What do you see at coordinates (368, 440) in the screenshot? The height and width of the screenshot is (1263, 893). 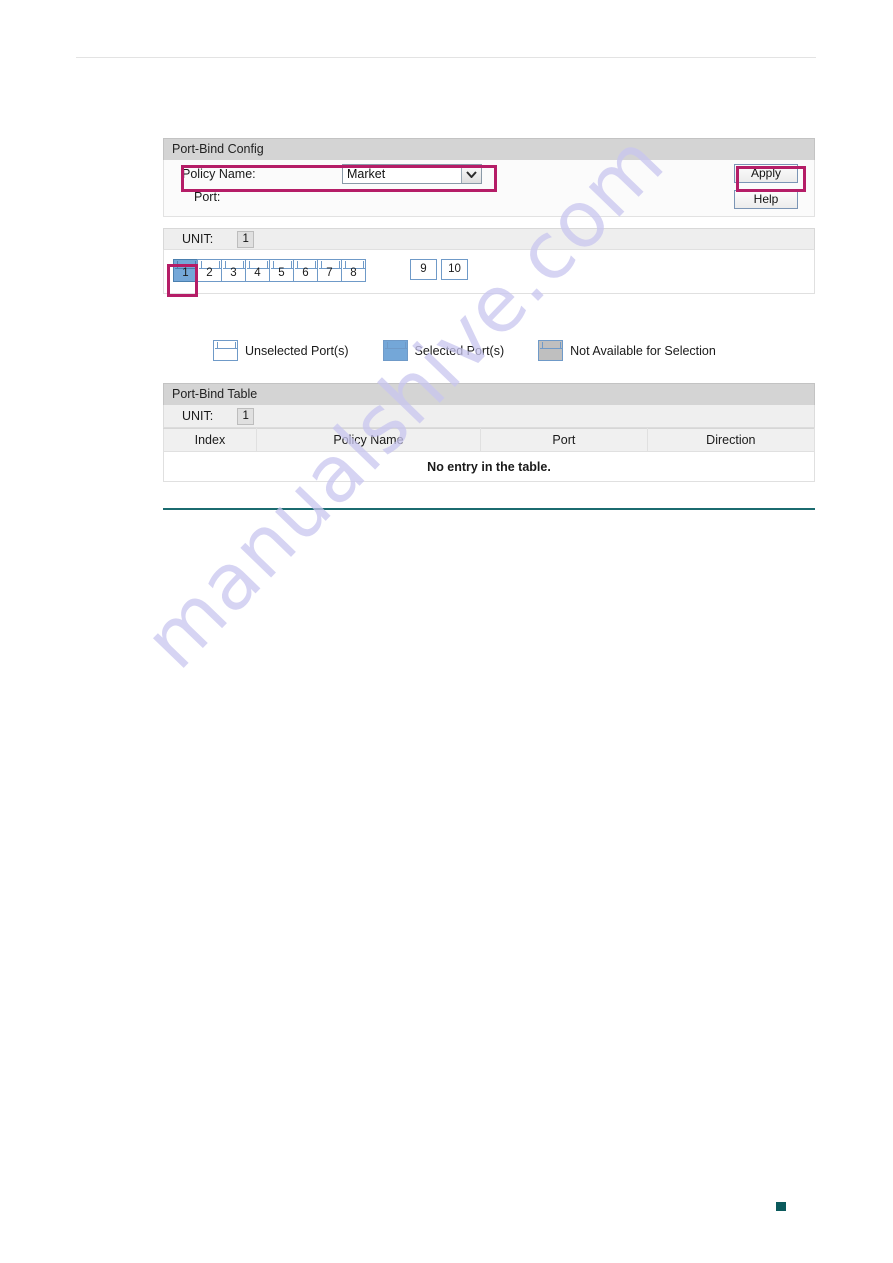 I see `table-column-header-policy-name: Policy Name` at bounding box center [368, 440].